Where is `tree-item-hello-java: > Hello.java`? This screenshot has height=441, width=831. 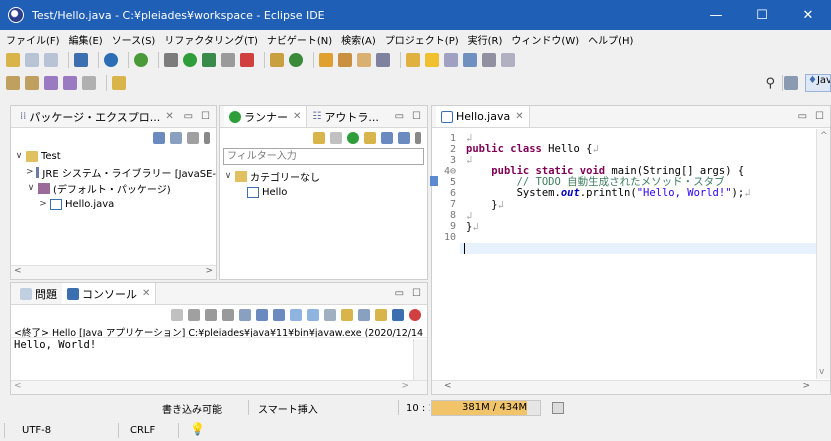
tree-item-hello-java: > Hello.java is located at coordinates (115, 204).